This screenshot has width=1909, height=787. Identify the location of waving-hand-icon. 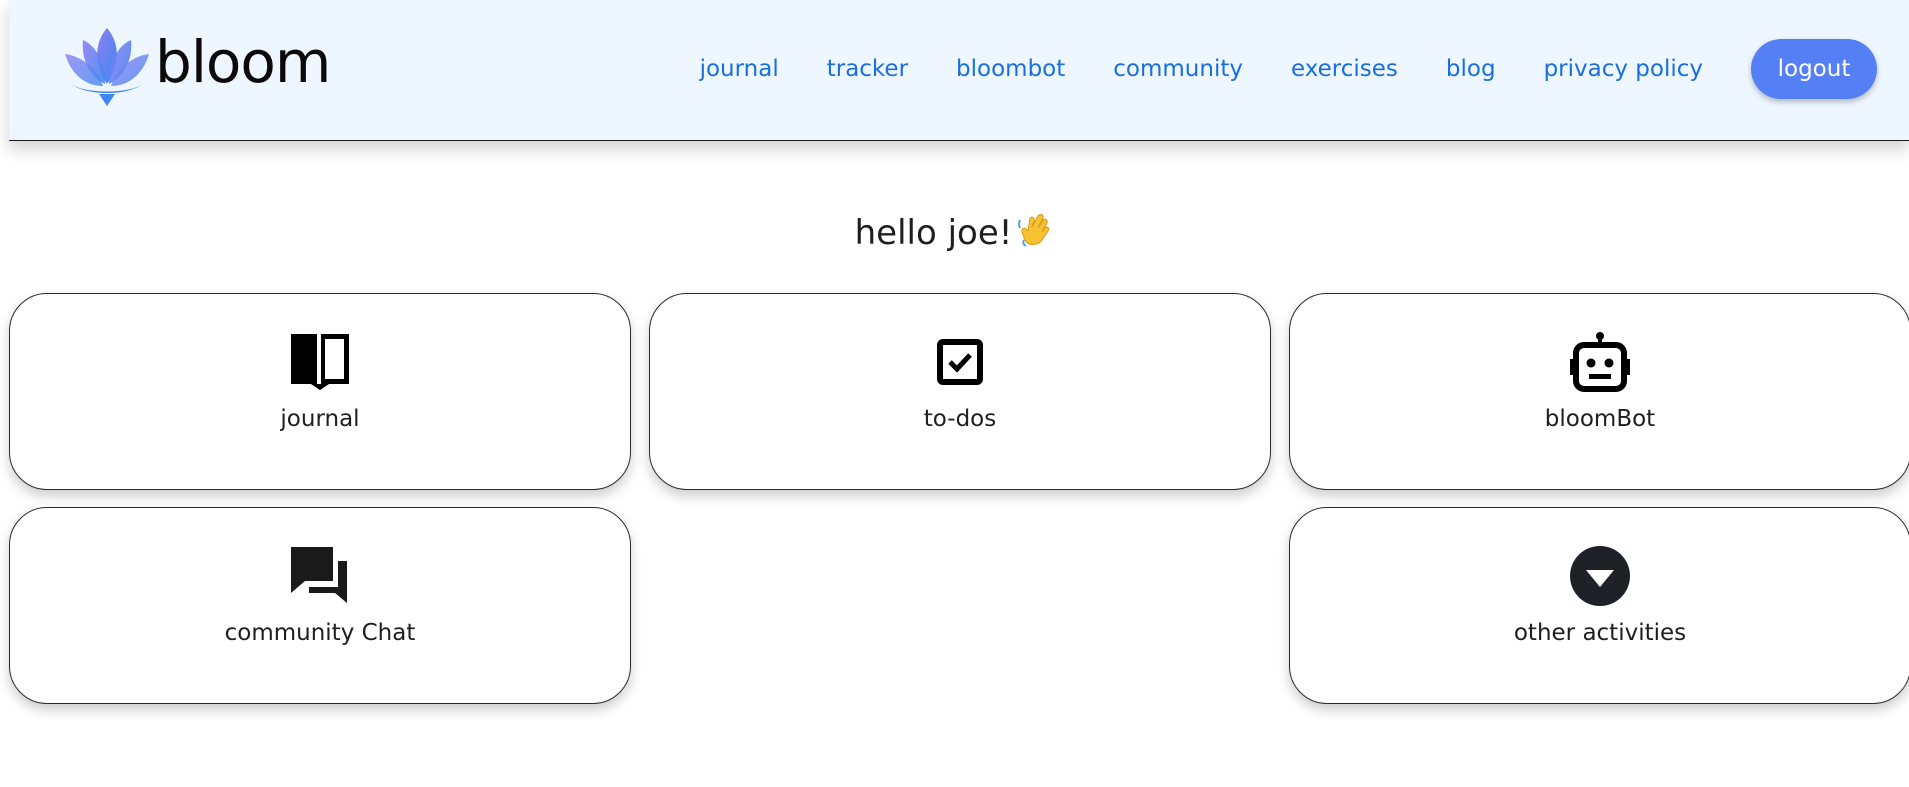
(1035, 233).